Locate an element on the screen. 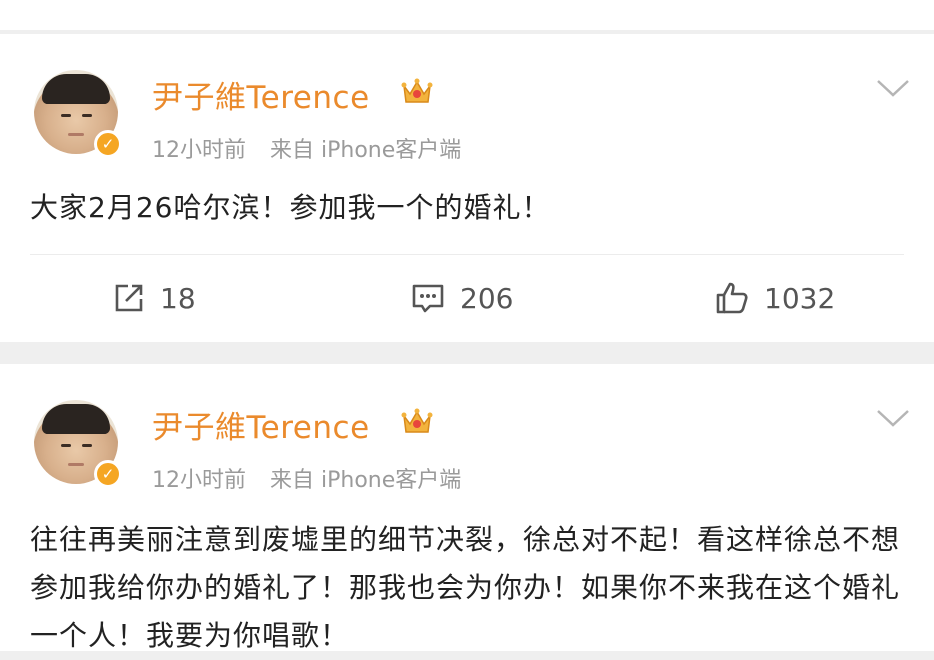  like-count: 1032 is located at coordinates (800, 298).